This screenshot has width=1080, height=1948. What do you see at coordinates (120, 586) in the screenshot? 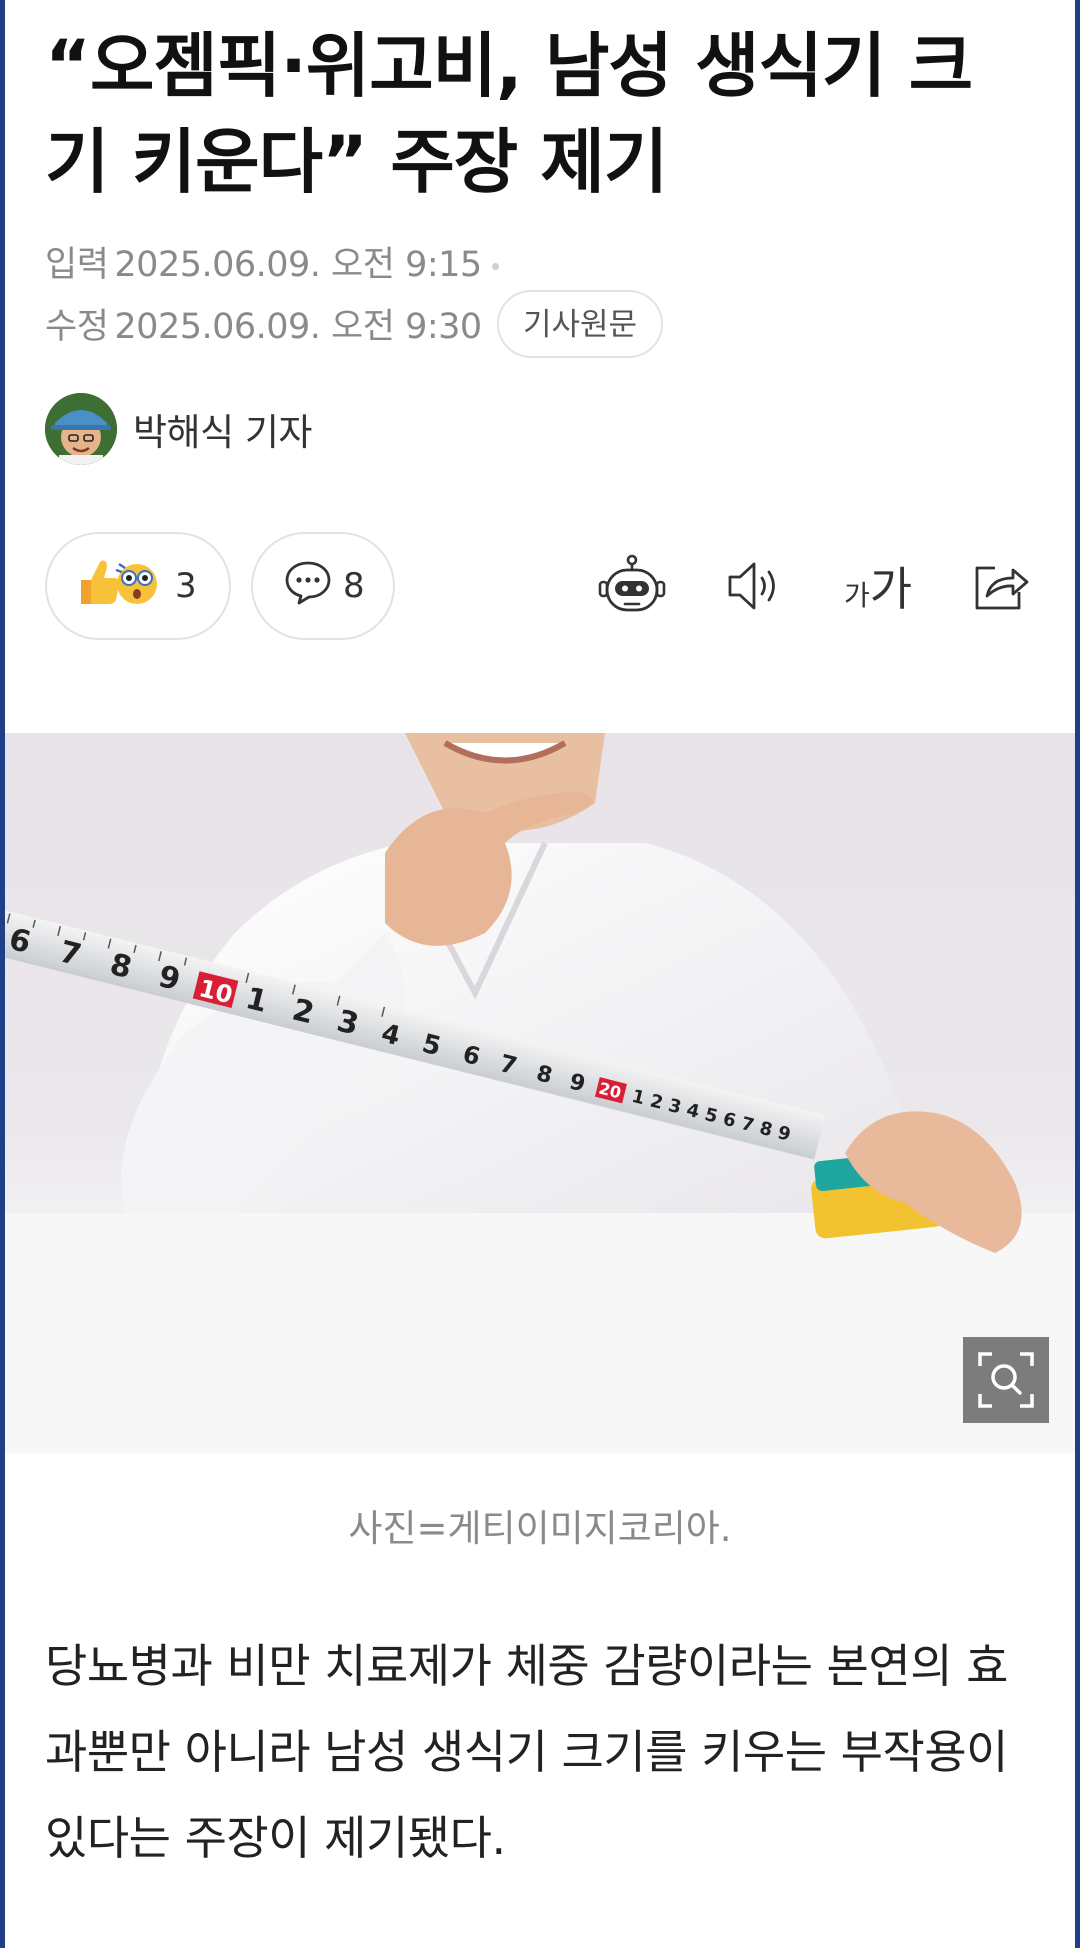
I see `thumbs-up-and-surprised-emoji-icon` at bounding box center [120, 586].